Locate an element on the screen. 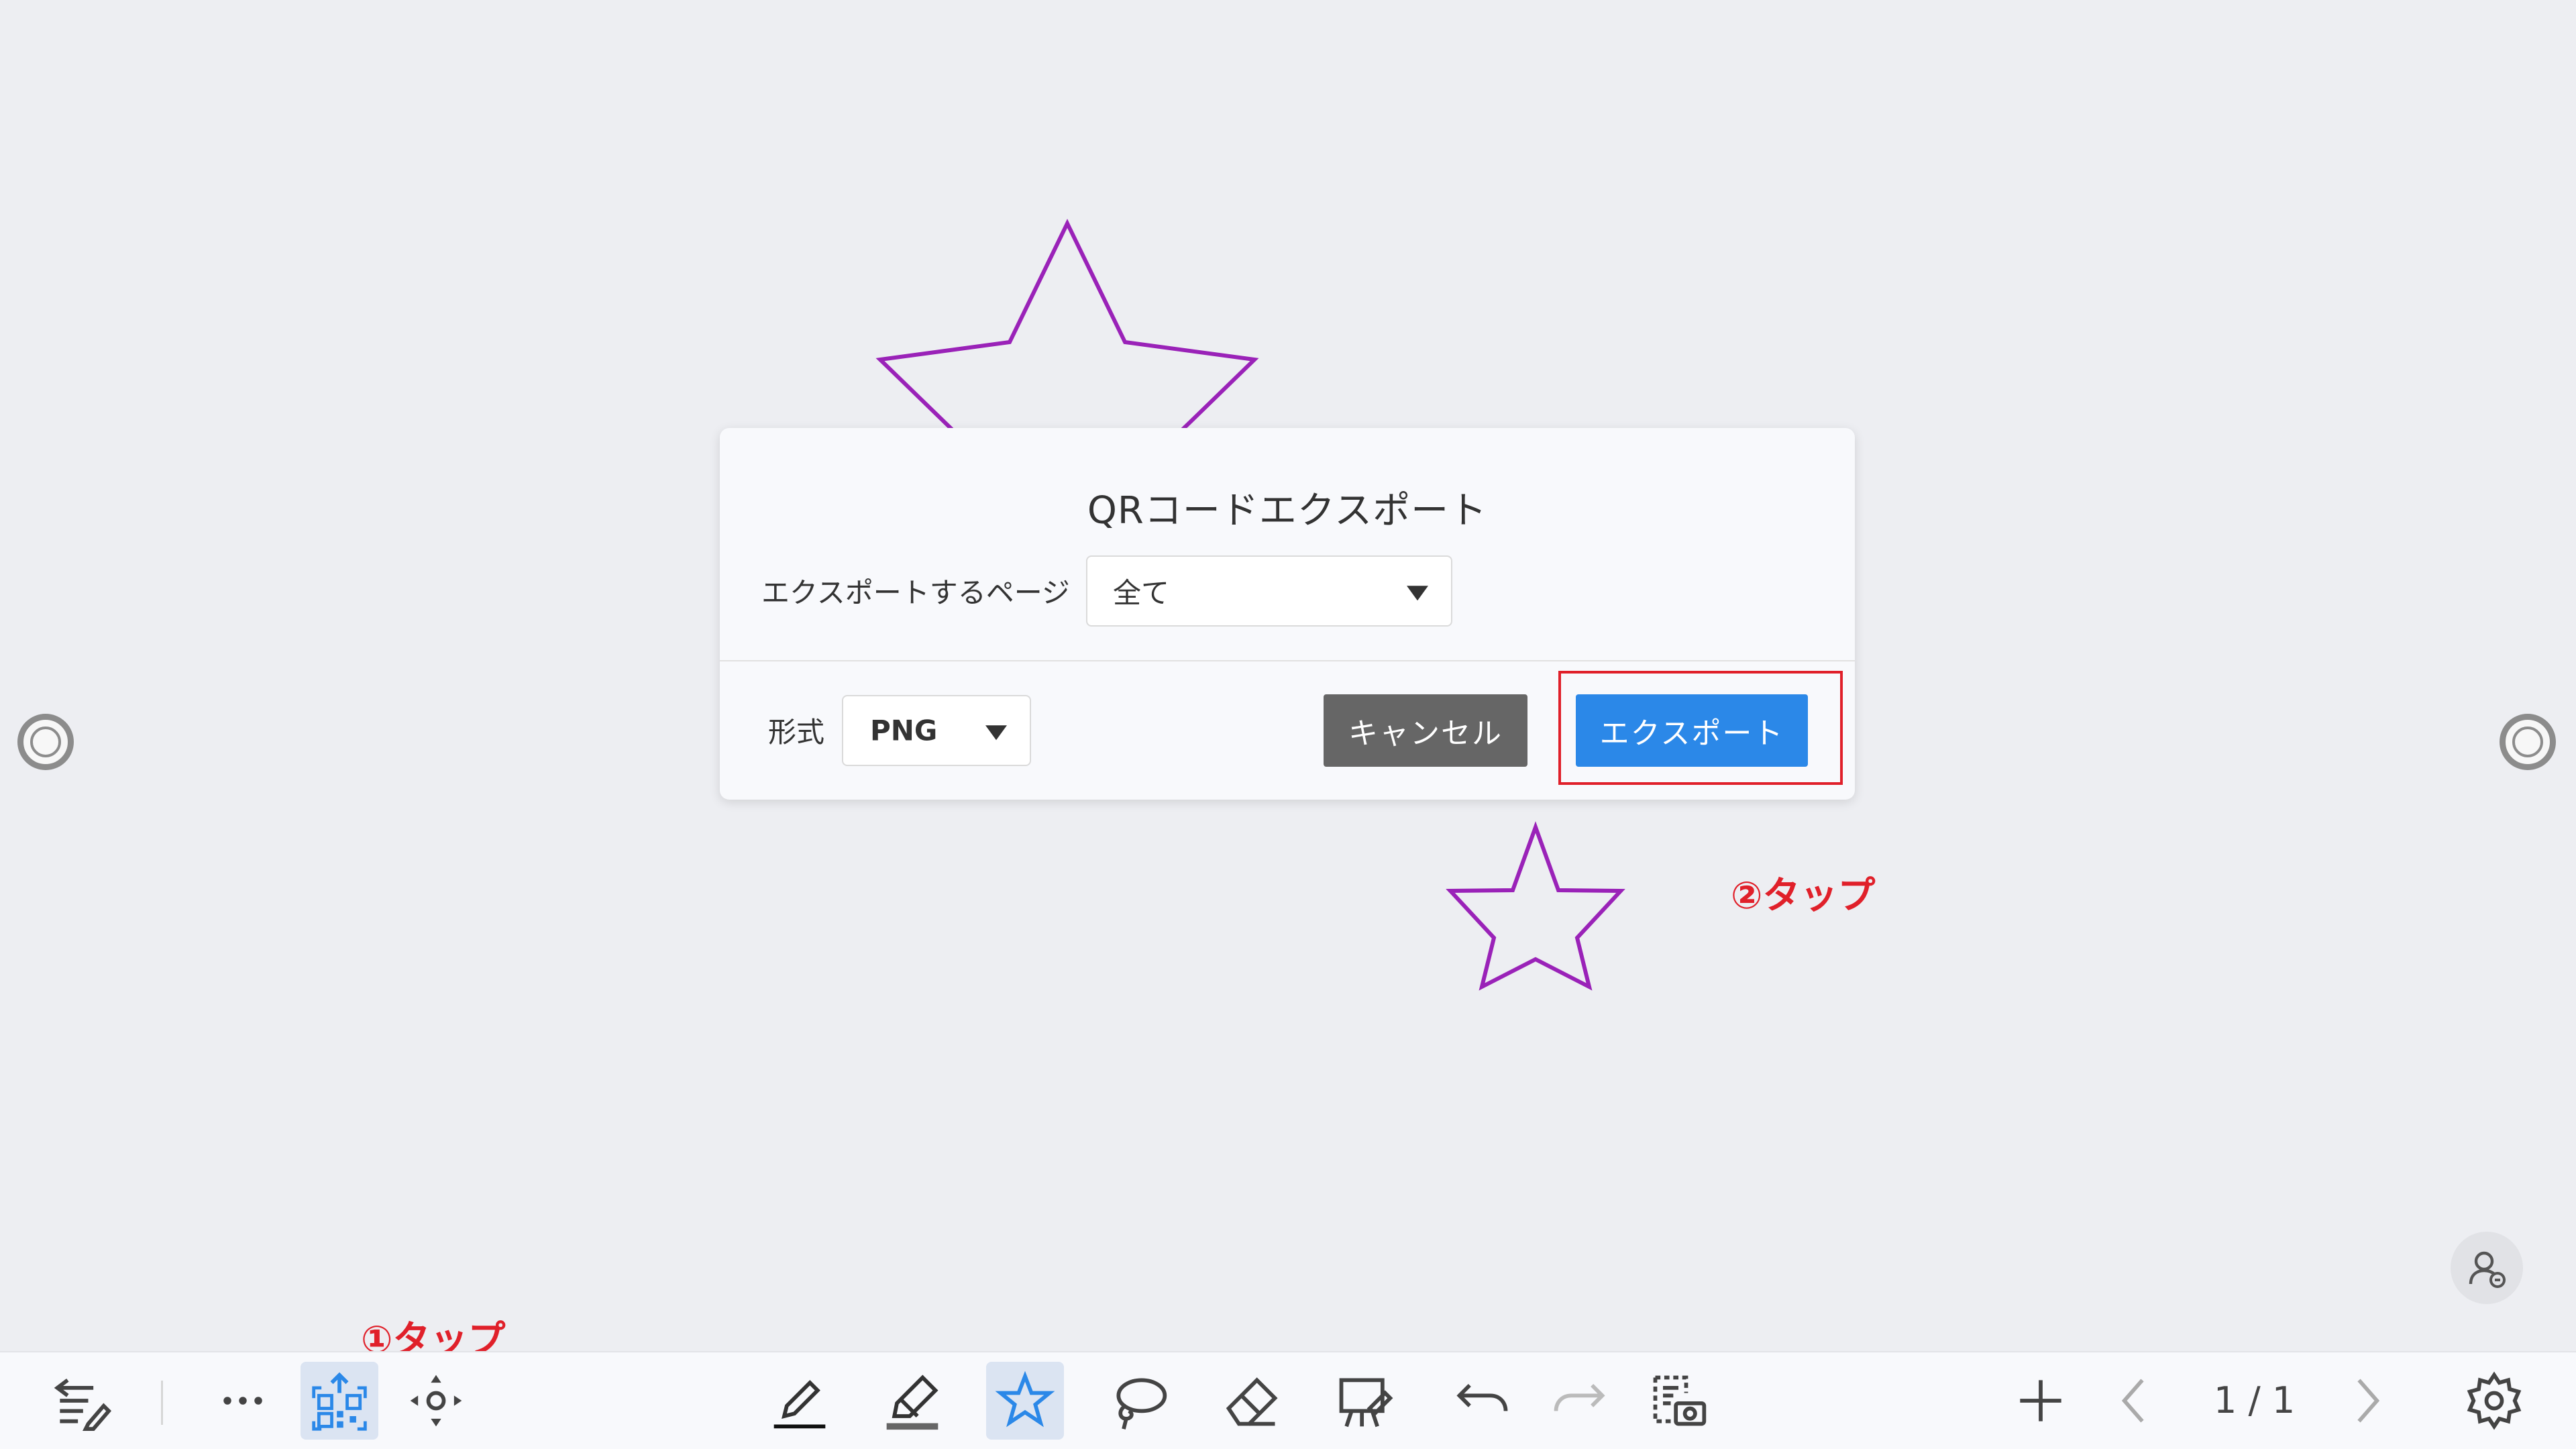  qr-export-icon is located at coordinates (339, 1401).